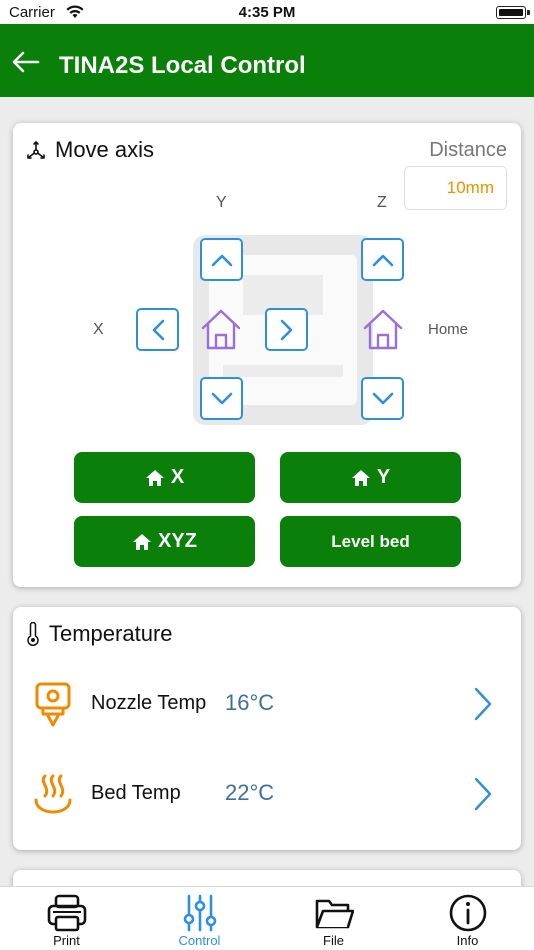 The width and height of the screenshot is (534, 950). I want to click on tab-file: File, so click(333, 918).